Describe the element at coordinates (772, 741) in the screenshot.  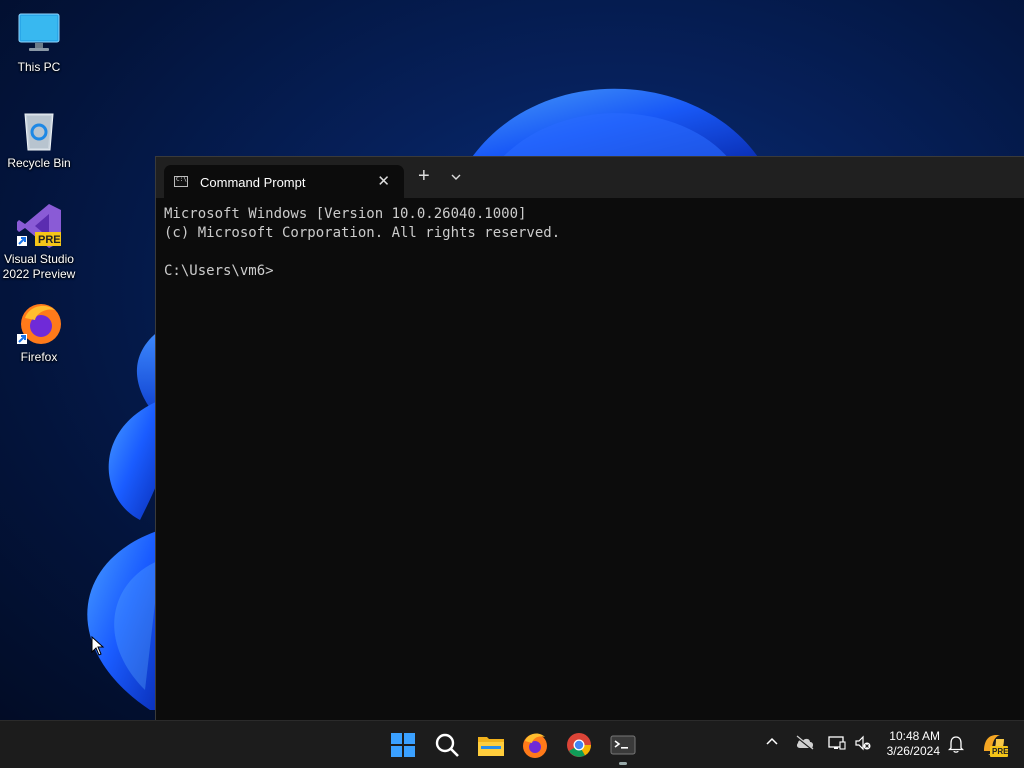
I see `chevron-up-icon` at that location.